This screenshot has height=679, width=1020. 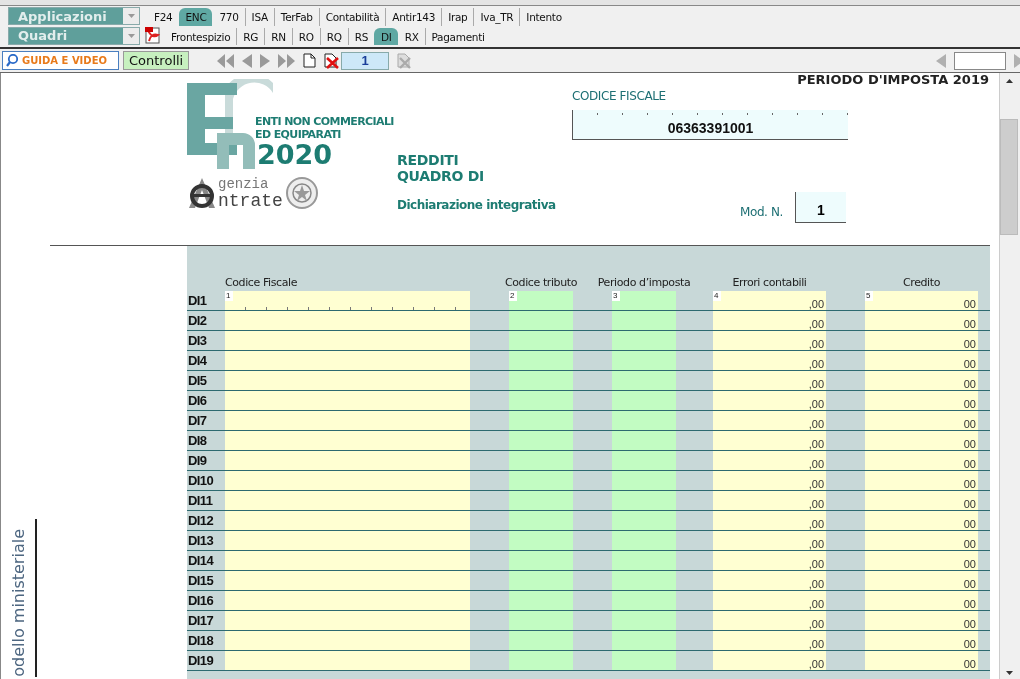 What do you see at coordinates (250, 36) in the screenshot?
I see `tab: RG` at bounding box center [250, 36].